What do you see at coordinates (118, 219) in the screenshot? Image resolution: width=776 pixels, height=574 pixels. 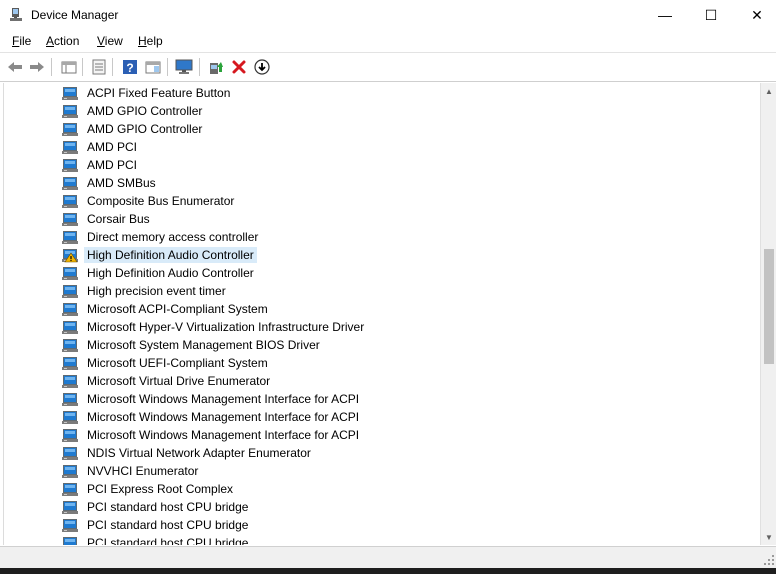 I see `device-label: Corsair Bus` at bounding box center [118, 219].